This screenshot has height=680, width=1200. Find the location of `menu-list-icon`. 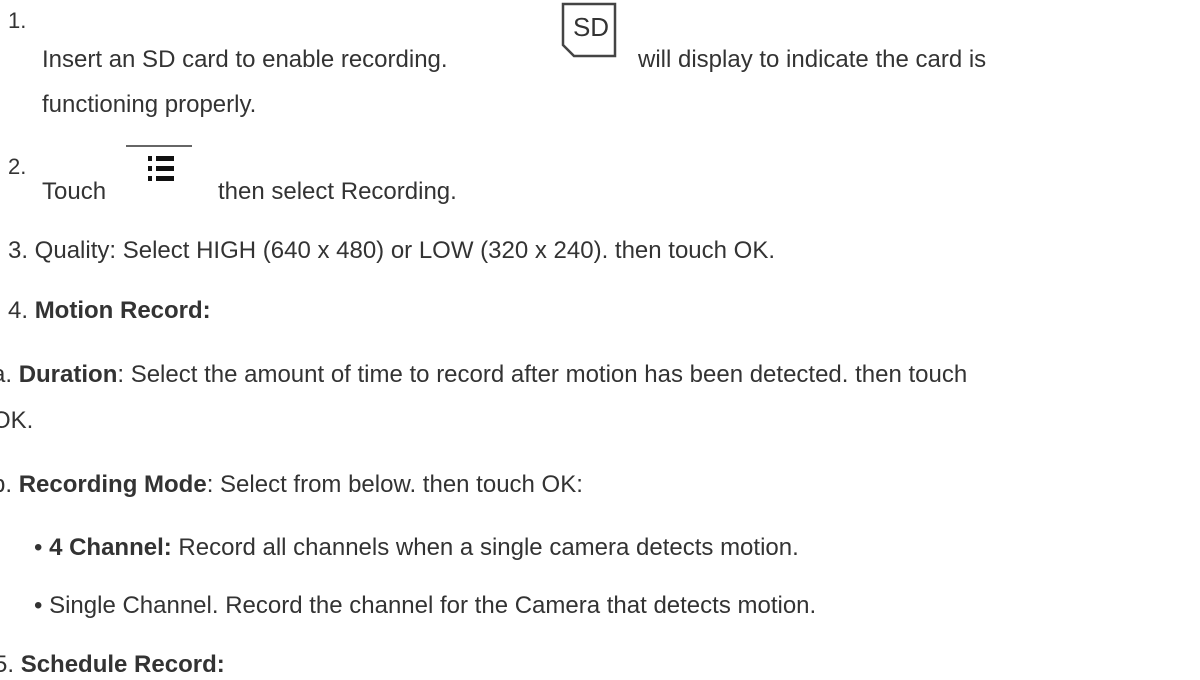

menu-list-icon is located at coordinates (159, 163).